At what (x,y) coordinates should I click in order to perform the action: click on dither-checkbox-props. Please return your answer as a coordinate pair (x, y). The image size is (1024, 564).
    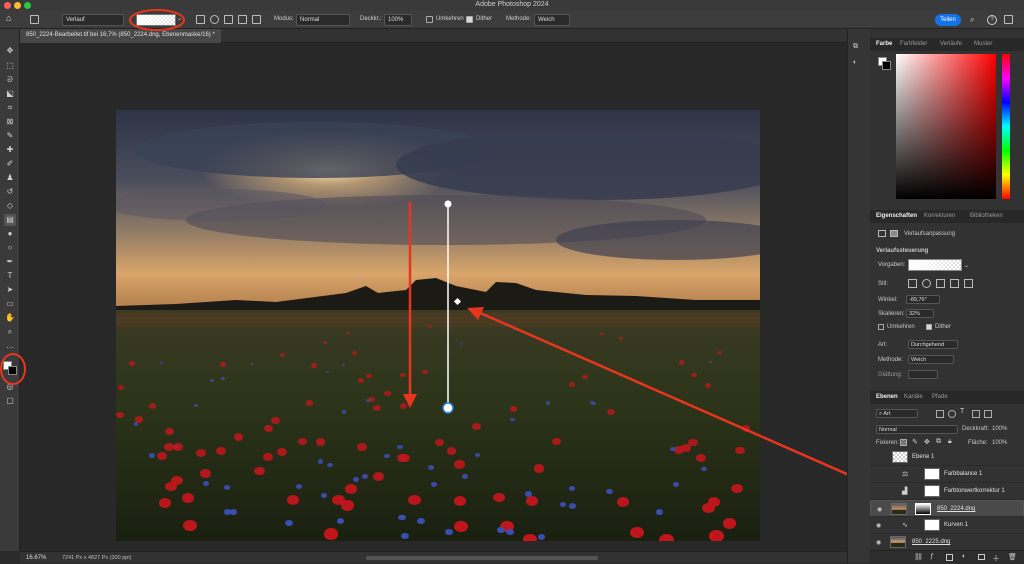
    Looking at the image, I should click on (929, 327).